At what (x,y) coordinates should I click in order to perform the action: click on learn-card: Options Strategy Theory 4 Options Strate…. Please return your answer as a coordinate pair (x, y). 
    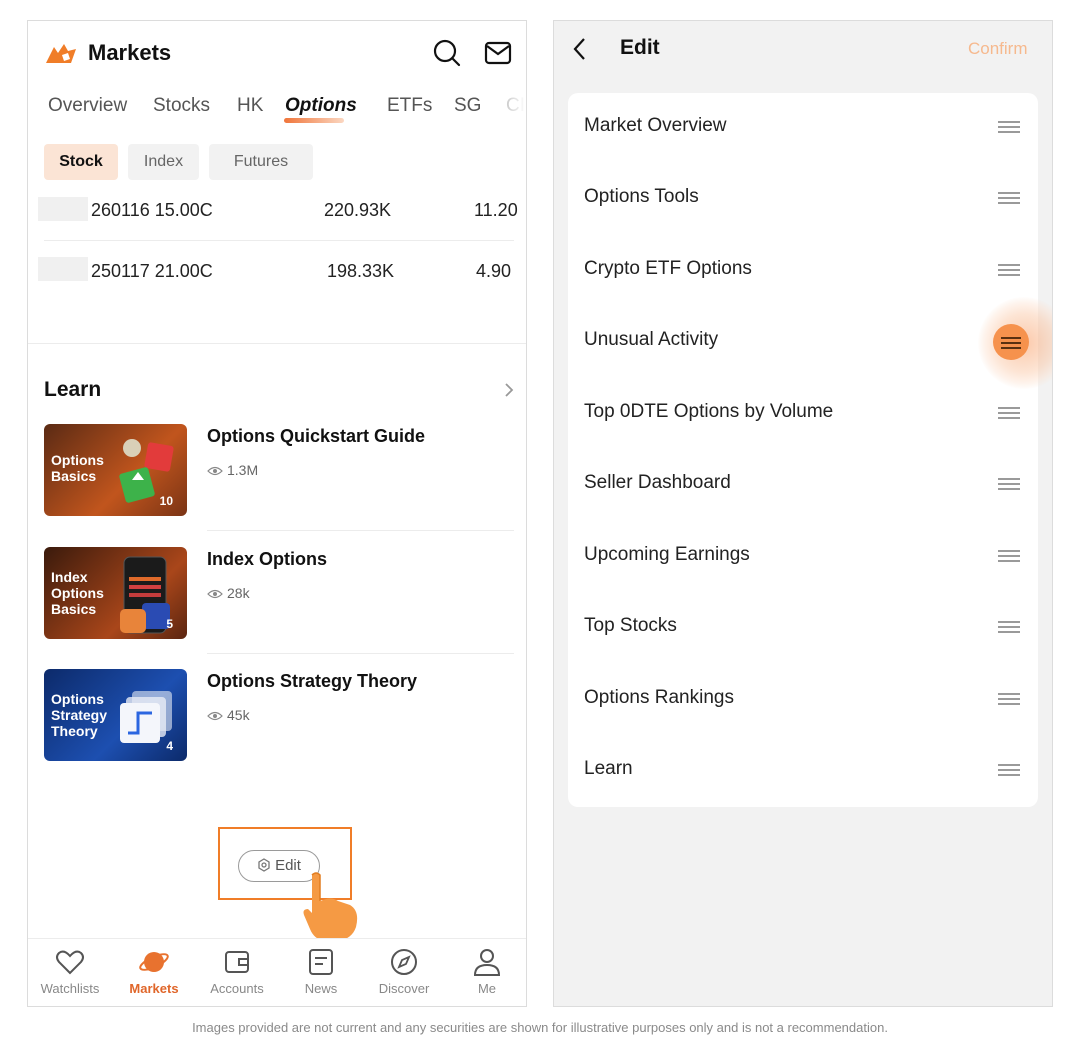
    Looking at the image, I should click on (279, 716).